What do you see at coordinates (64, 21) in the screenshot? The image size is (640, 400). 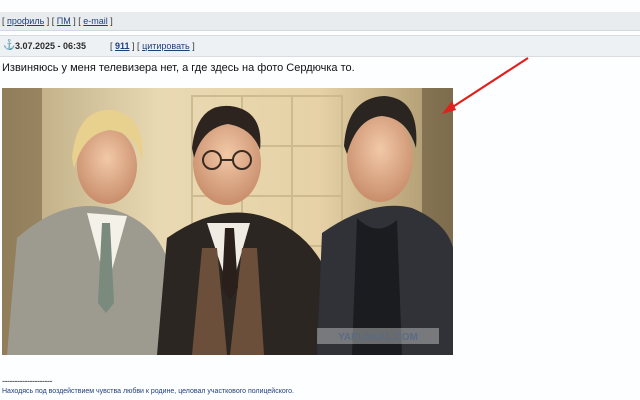 I see `pm-link: ПМ` at bounding box center [64, 21].